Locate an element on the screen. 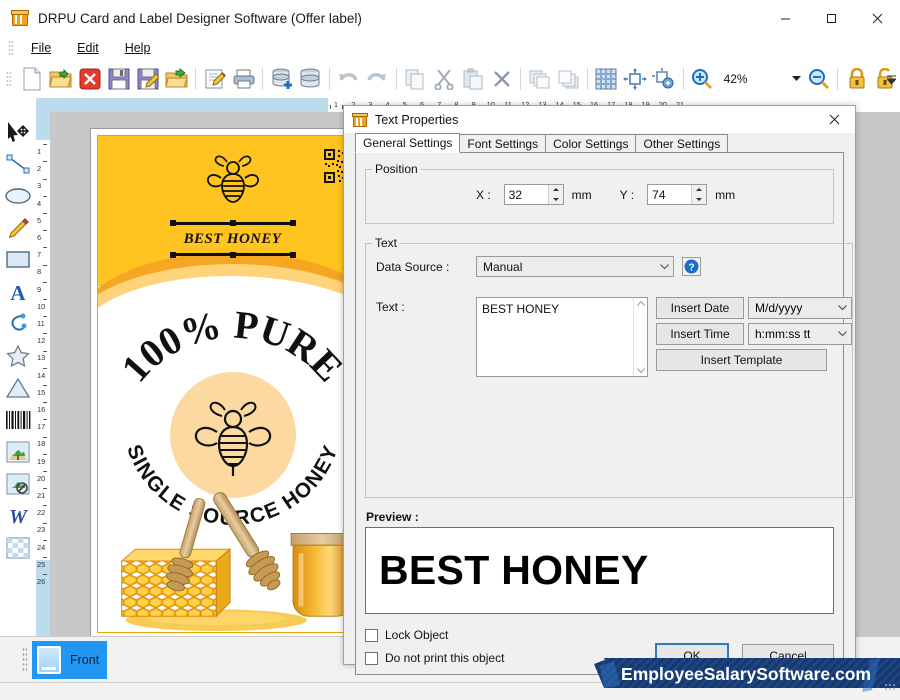 This screenshot has height=700, width=900. insert-date-button: Insert Date is located at coordinates (700, 308).